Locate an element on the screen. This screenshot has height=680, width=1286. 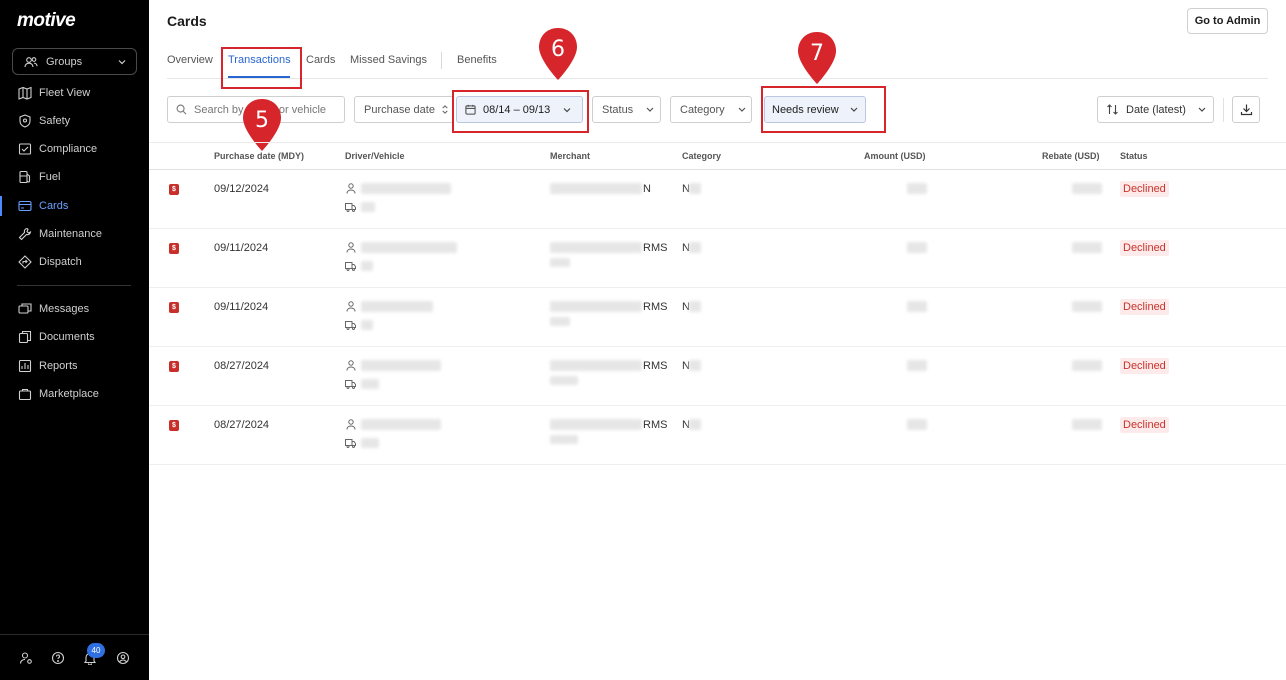
sidebar-item-safety: Safety is located at coordinates (74, 121).